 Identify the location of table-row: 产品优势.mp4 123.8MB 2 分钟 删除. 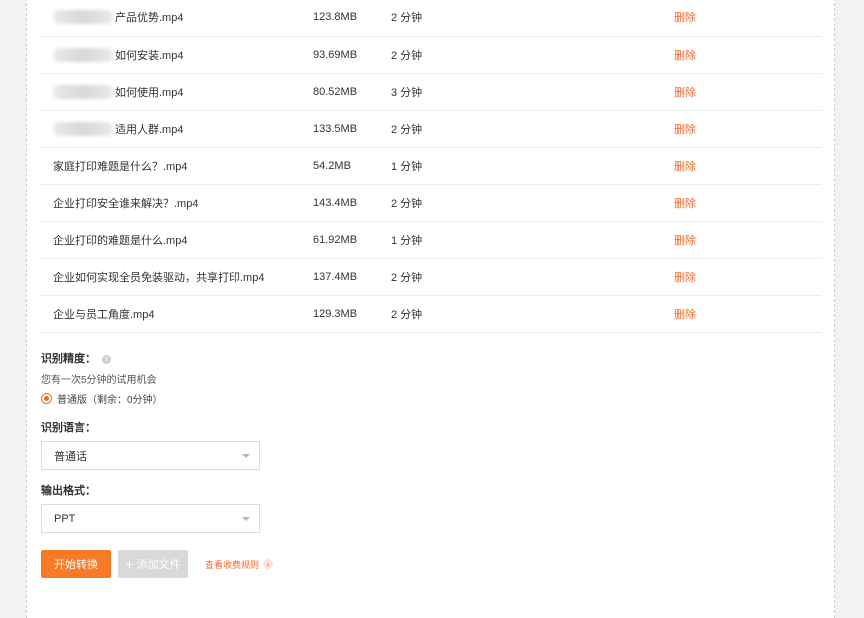
(431, 18).